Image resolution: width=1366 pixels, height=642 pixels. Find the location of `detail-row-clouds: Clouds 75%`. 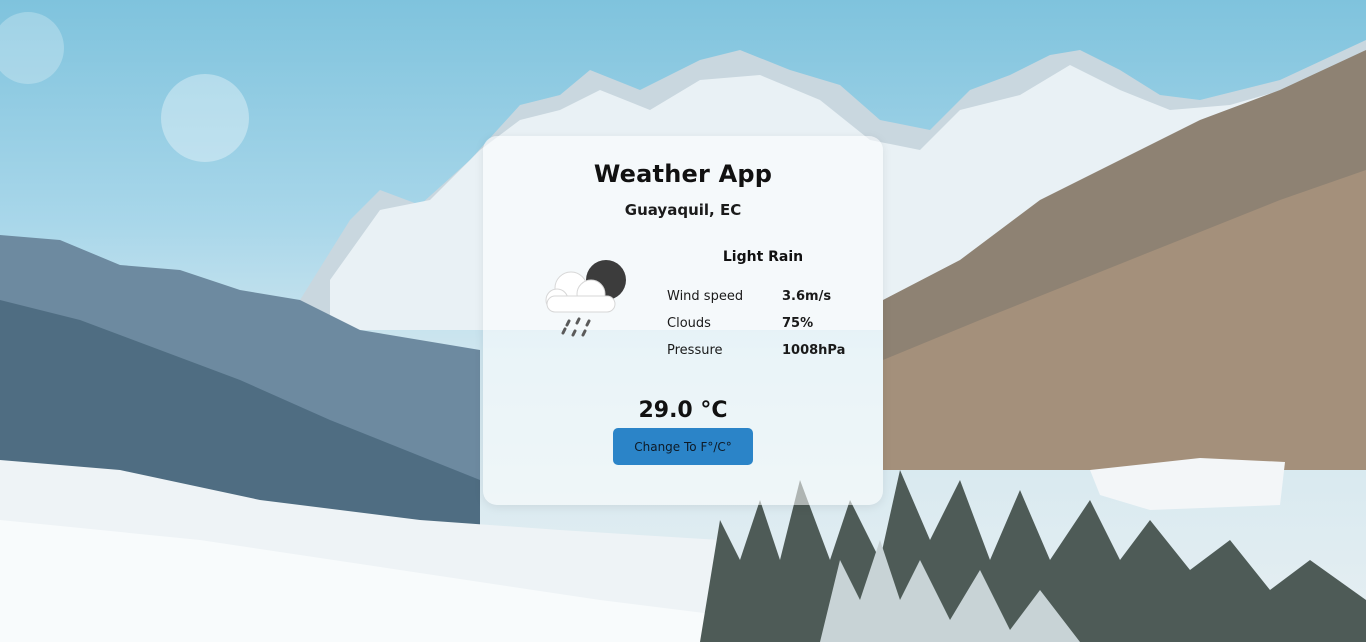

detail-row-clouds: Clouds 75% is located at coordinates (767, 323).